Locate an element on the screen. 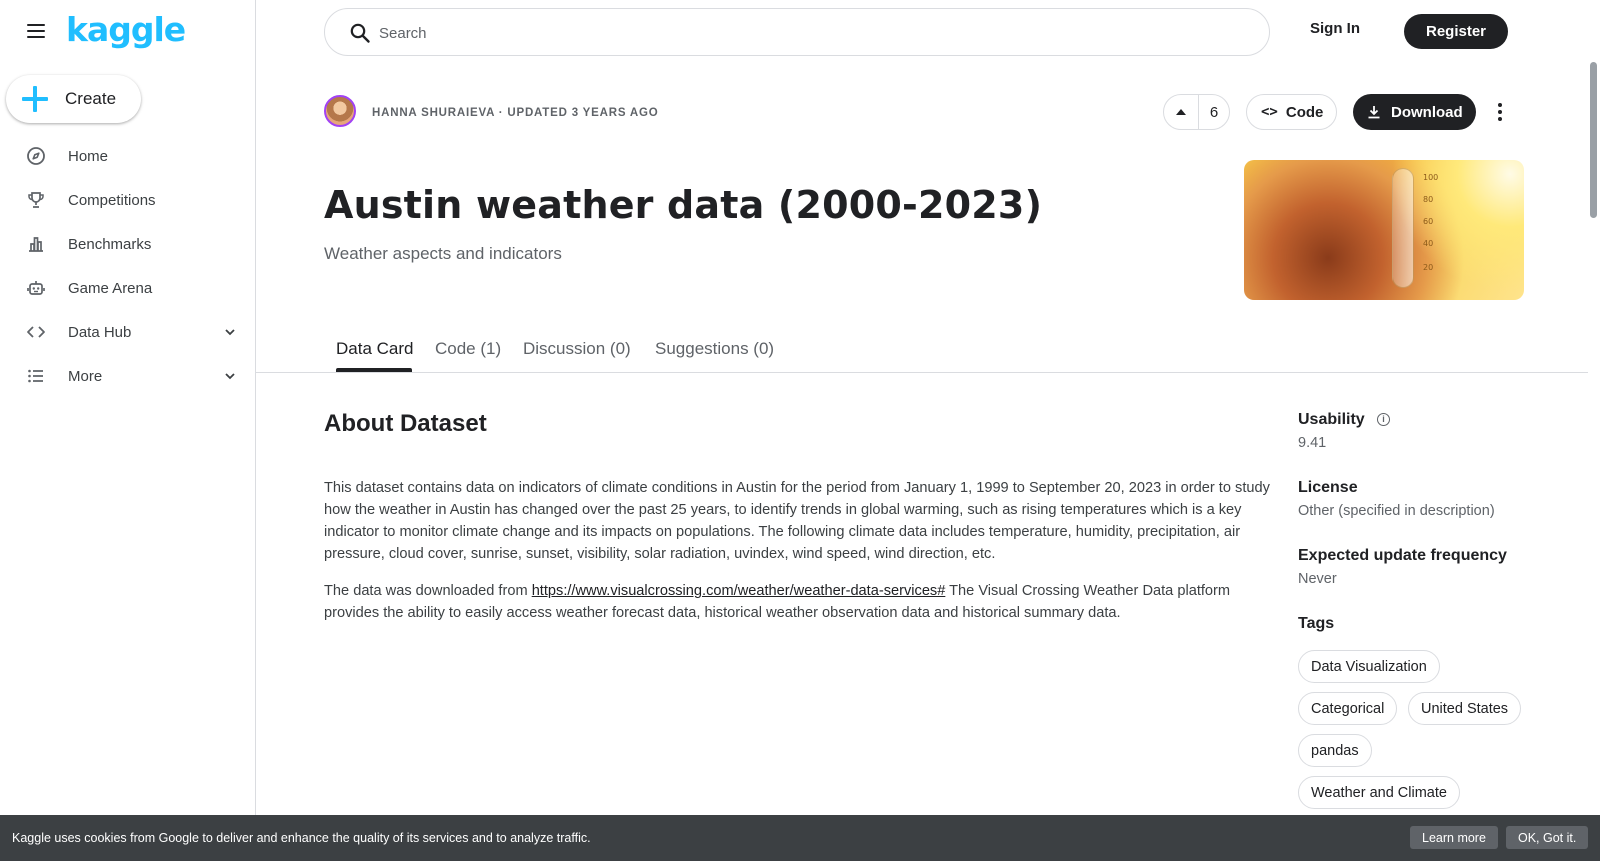 Image resolution: width=1600 pixels, height=861 pixels. download-button-label: Download is located at coordinates (1427, 112).